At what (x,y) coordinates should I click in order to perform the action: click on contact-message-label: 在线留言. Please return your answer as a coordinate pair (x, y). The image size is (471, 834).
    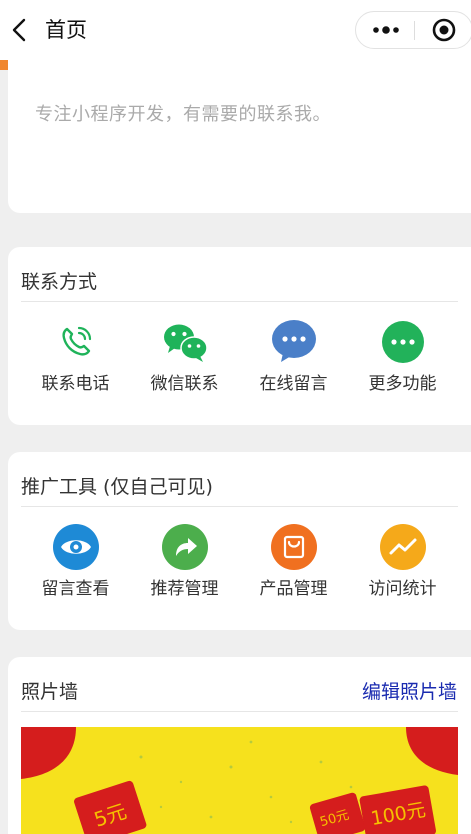
    Looking at the image, I should click on (293, 384).